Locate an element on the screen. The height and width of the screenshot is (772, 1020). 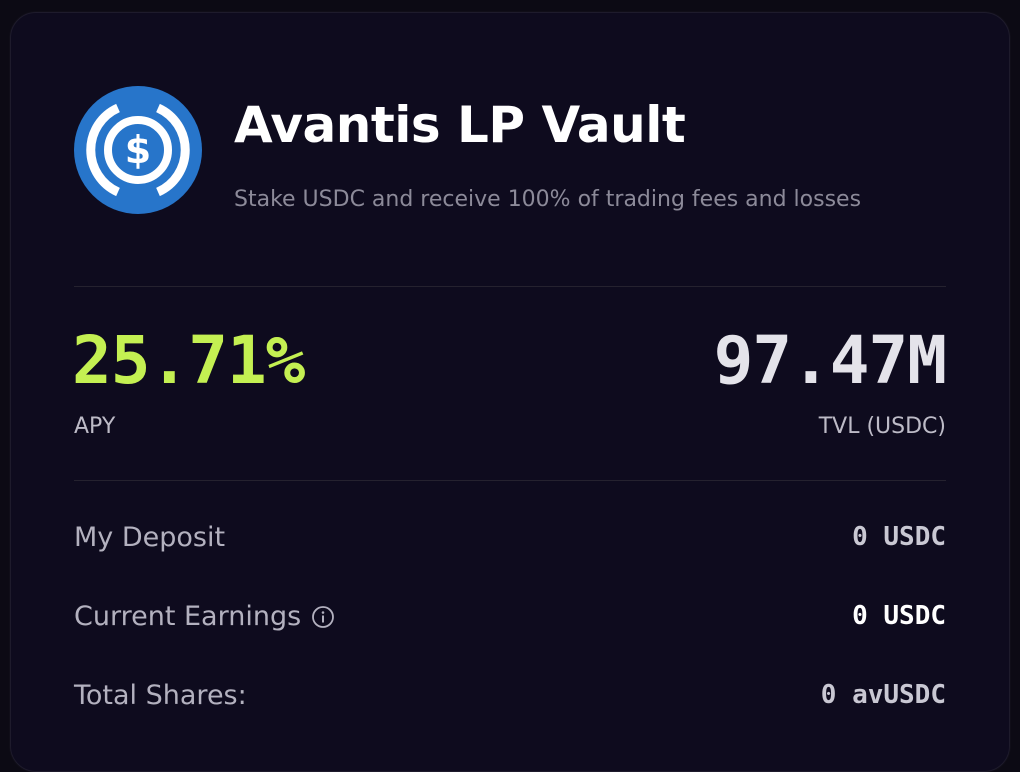
my-deposit-label-text: My Deposit is located at coordinates (150, 537).